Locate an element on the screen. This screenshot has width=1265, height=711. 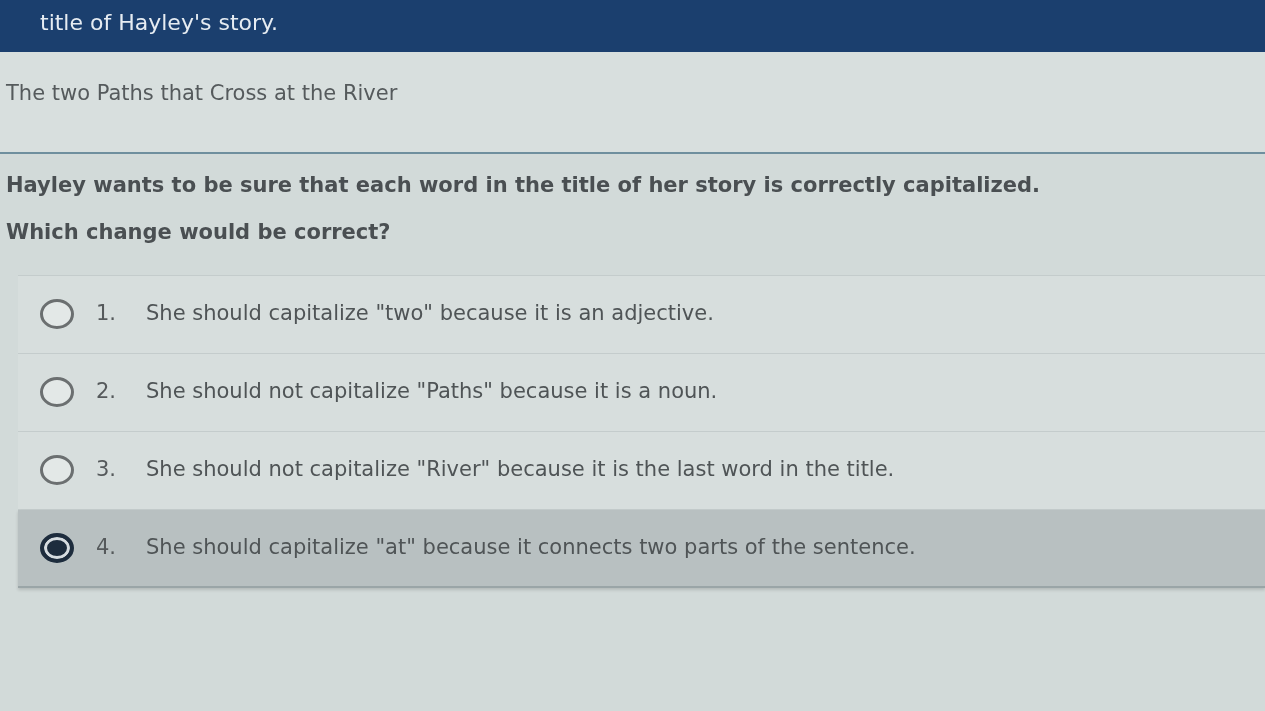
passage-title: The two Paths that Cross at the River is located at coordinates (202, 93).